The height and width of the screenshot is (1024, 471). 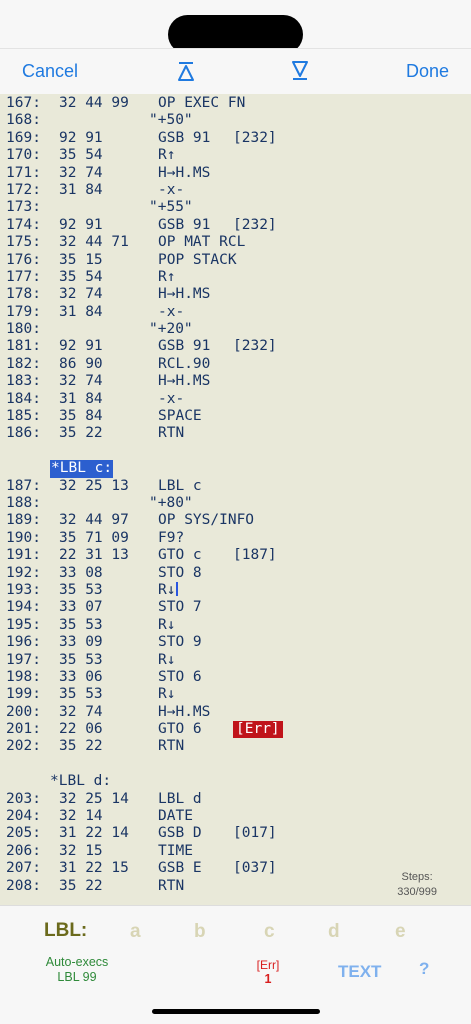 I want to click on status-bar, so click(x=235, y=27).